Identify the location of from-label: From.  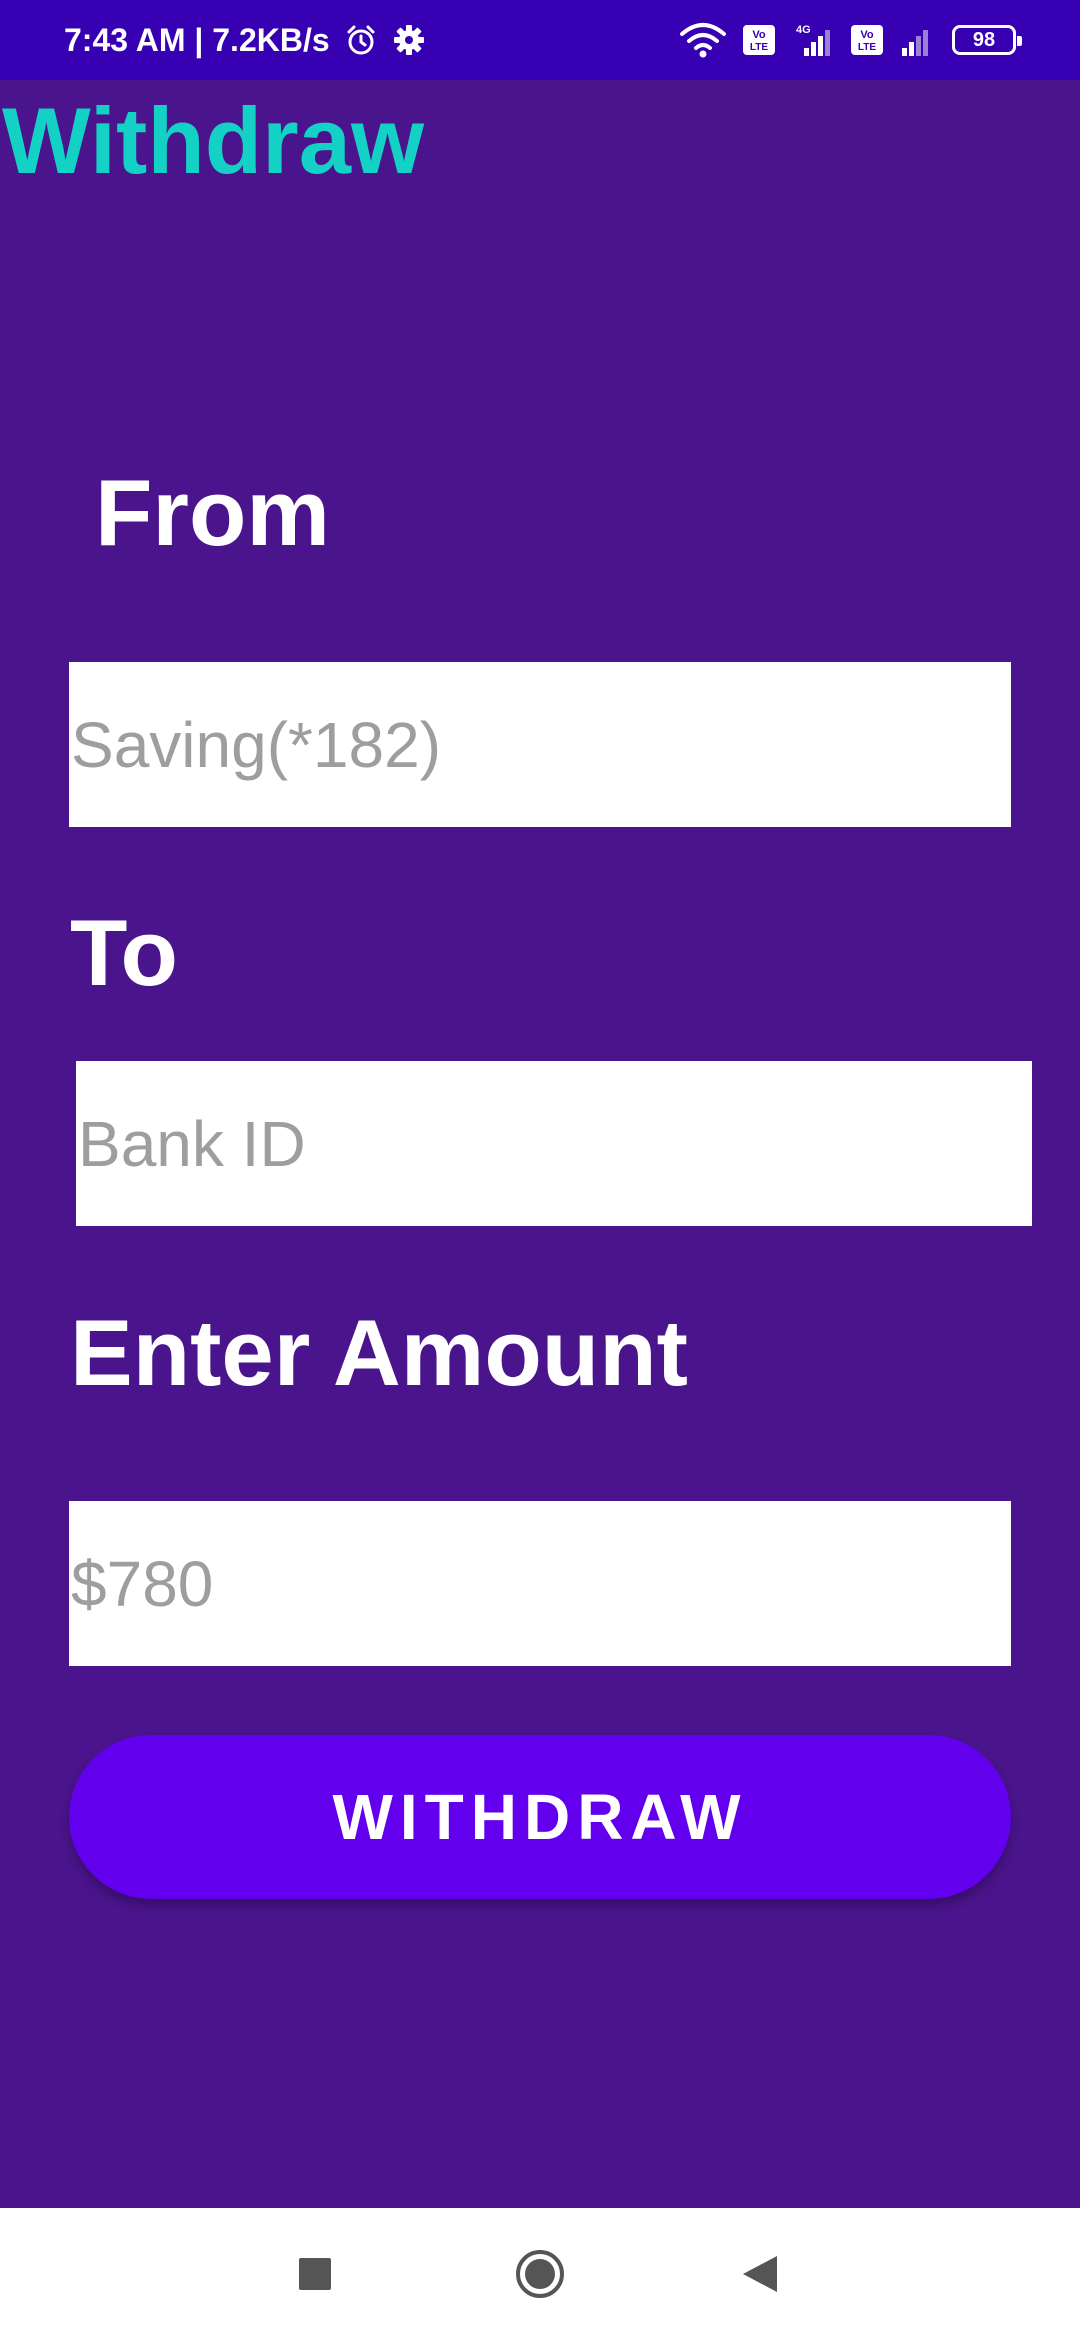
(212, 512).